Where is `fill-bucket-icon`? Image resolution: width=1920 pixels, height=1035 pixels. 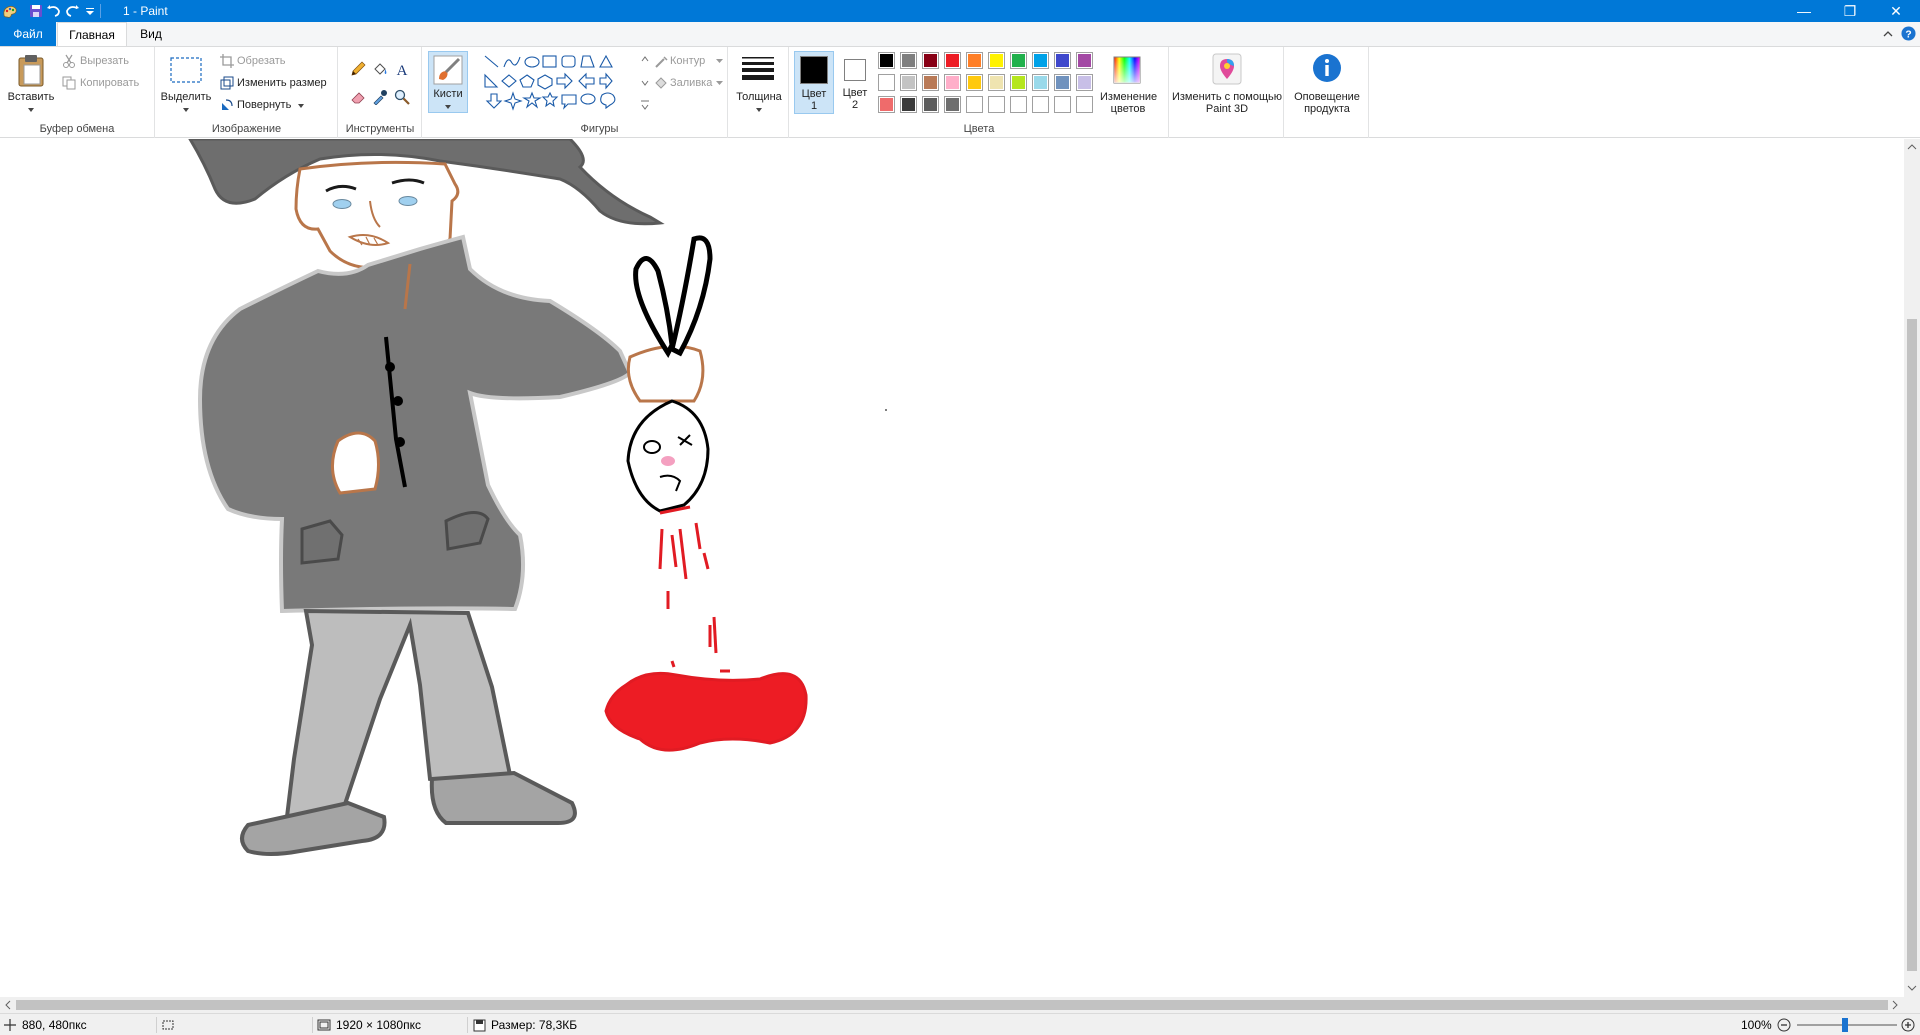
fill-bucket-icon is located at coordinates (380, 69).